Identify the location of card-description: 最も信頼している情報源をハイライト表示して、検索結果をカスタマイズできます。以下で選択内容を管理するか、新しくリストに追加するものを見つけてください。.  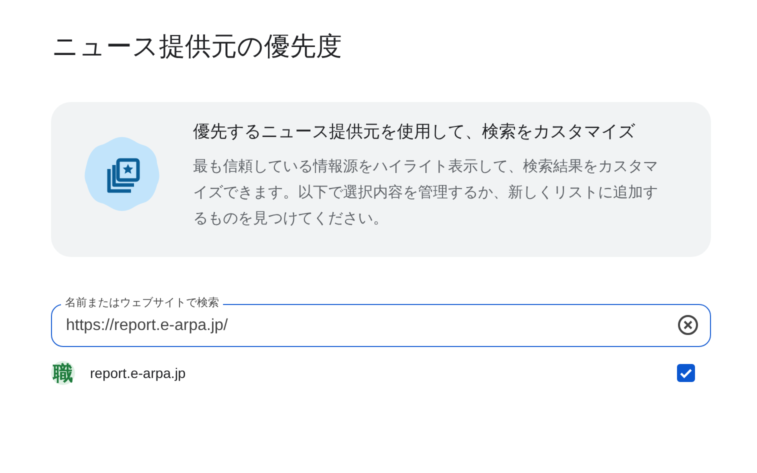
(426, 192).